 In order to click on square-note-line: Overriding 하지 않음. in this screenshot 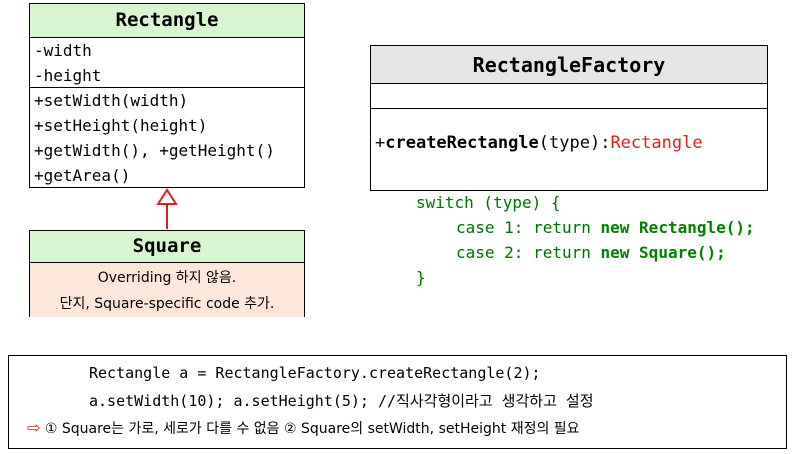, I will do `click(167, 278)`.